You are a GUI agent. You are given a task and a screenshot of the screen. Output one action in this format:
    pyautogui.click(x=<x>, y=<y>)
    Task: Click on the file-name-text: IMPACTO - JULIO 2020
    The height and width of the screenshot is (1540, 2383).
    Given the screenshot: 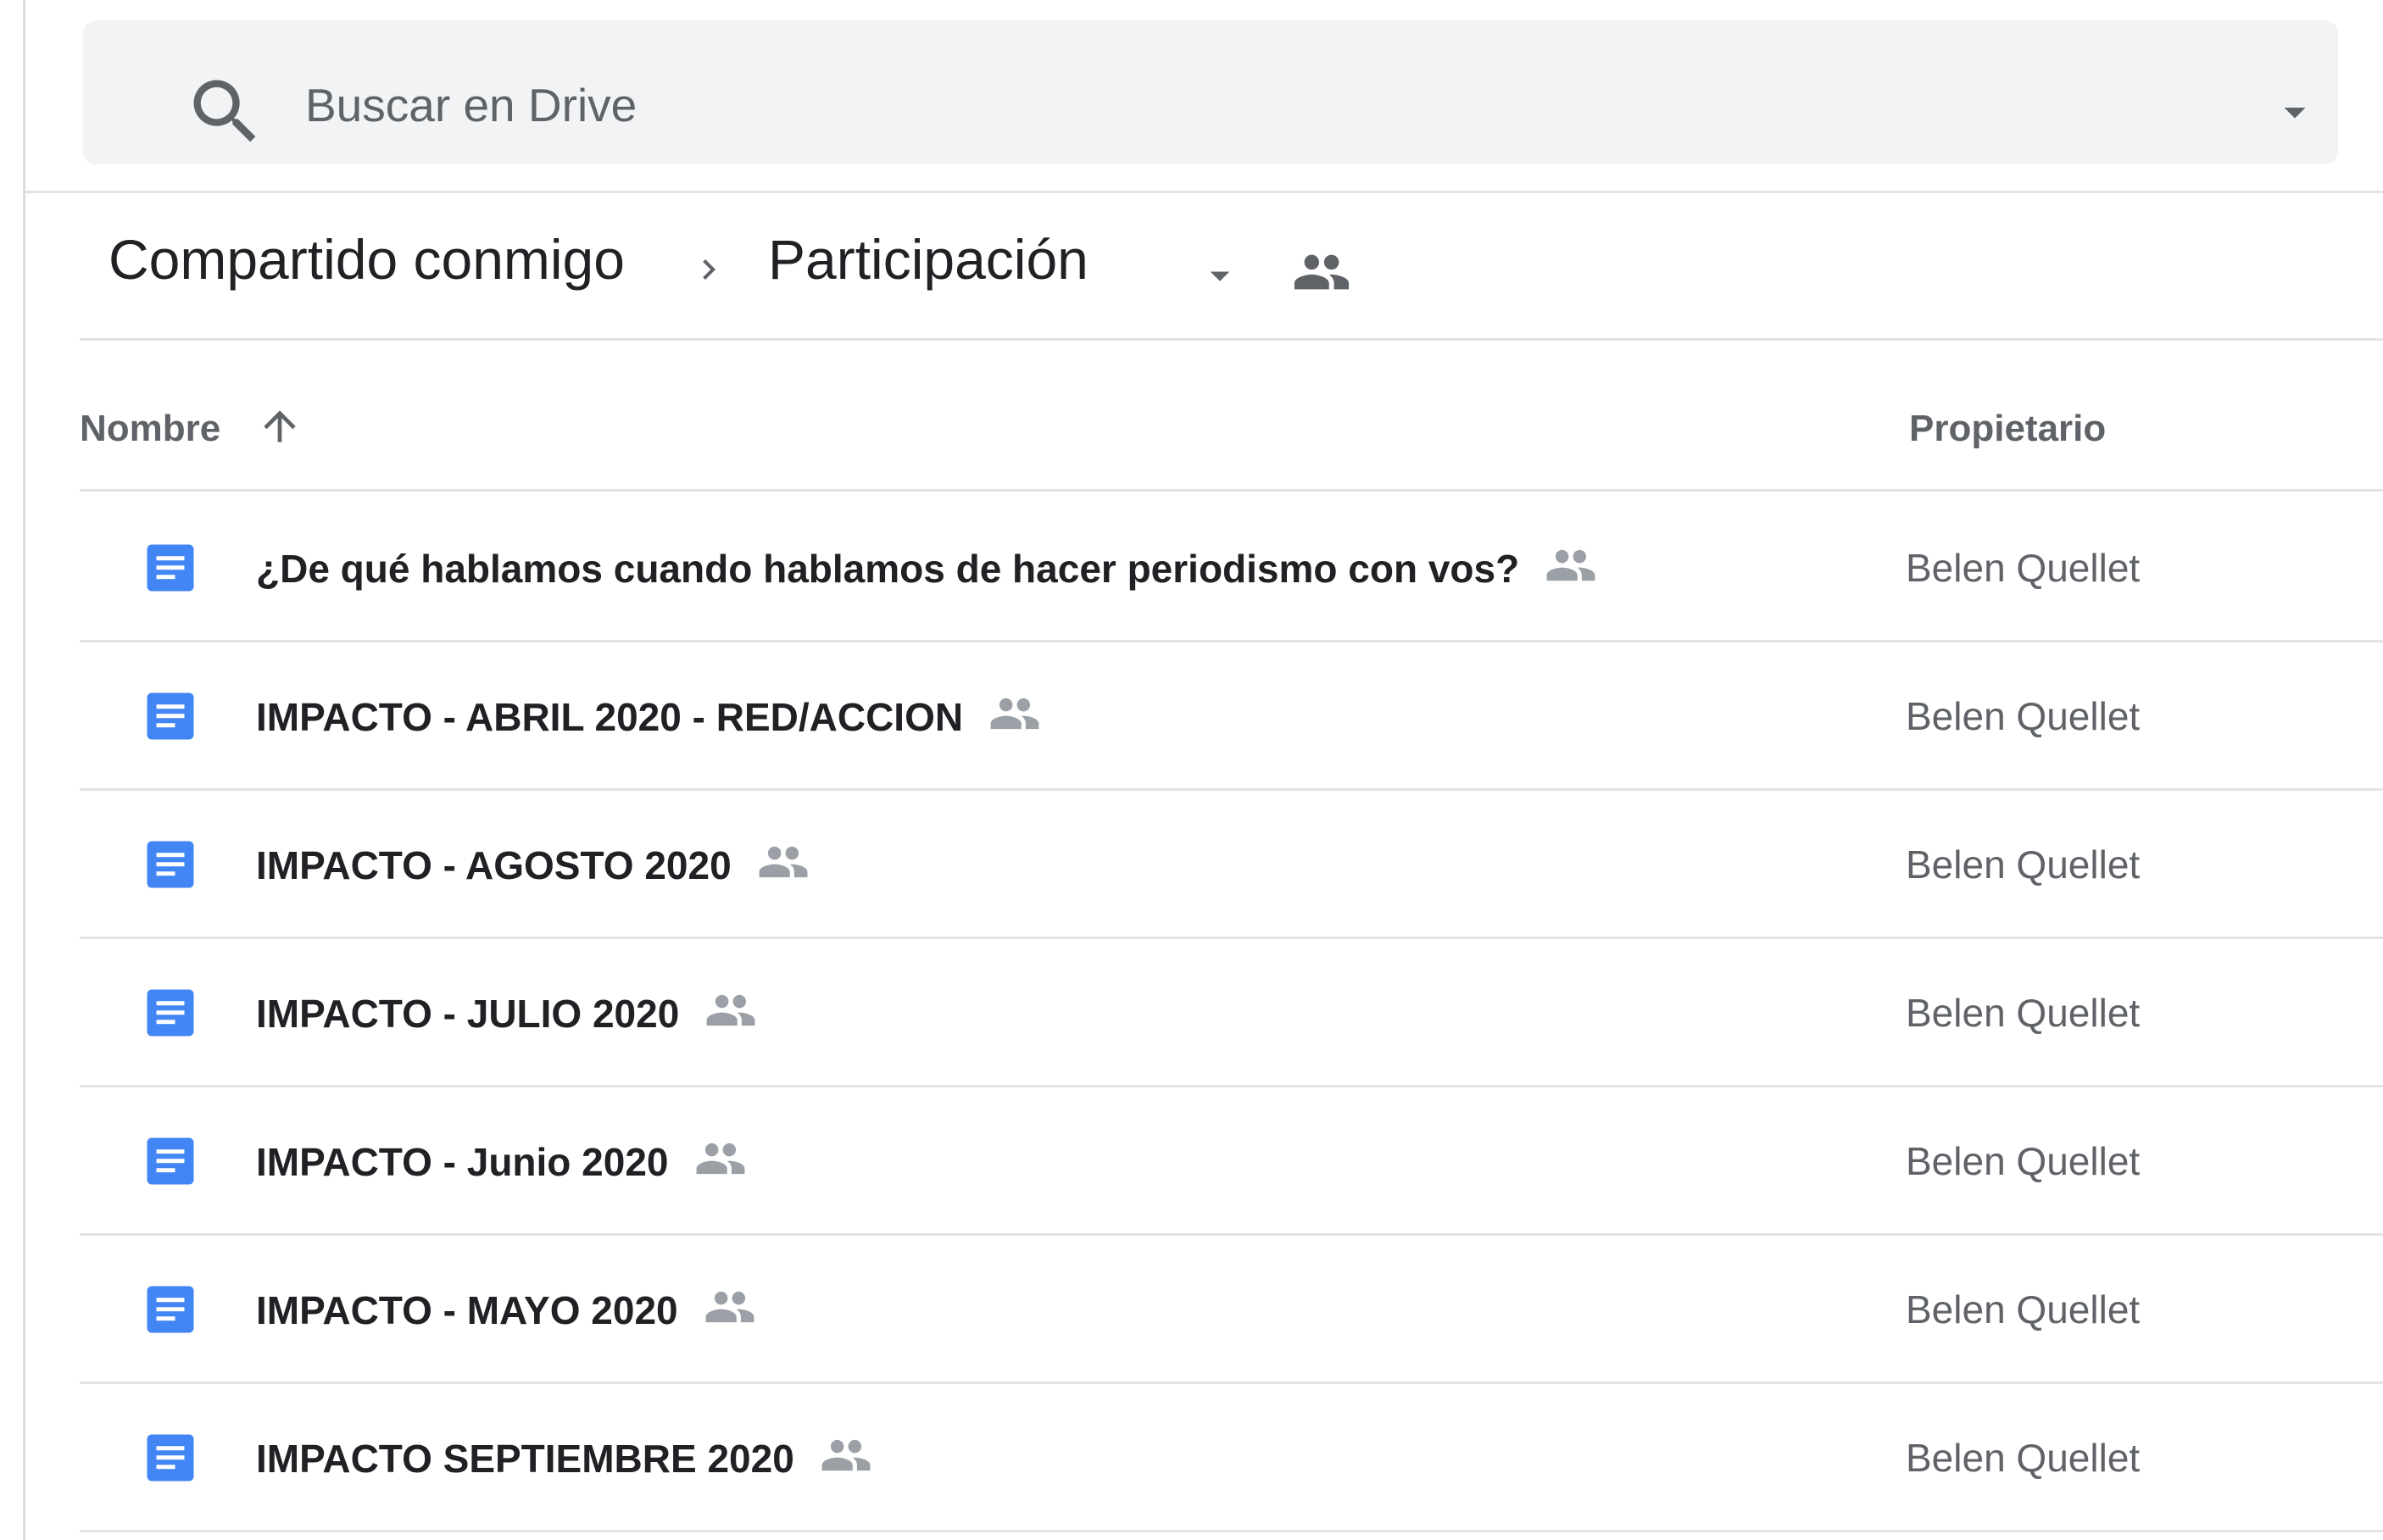 What is the action you would take?
    pyautogui.click(x=468, y=1014)
    